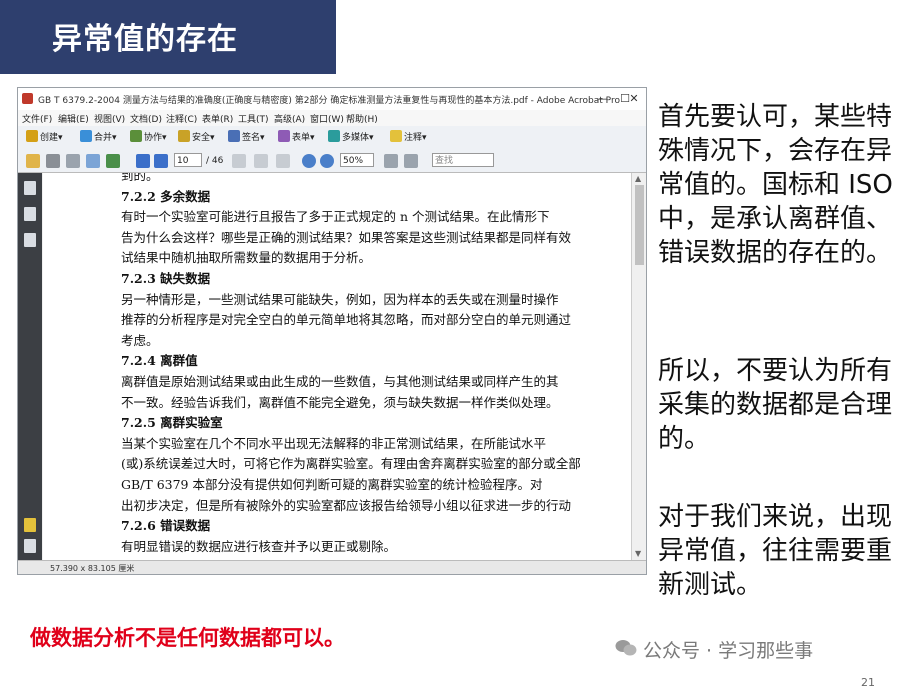 This screenshot has height=689, width=900. Describe the element at coordinates (253, 118) in the screenshot. I see `menu-tools: 工具(T)` at that location.